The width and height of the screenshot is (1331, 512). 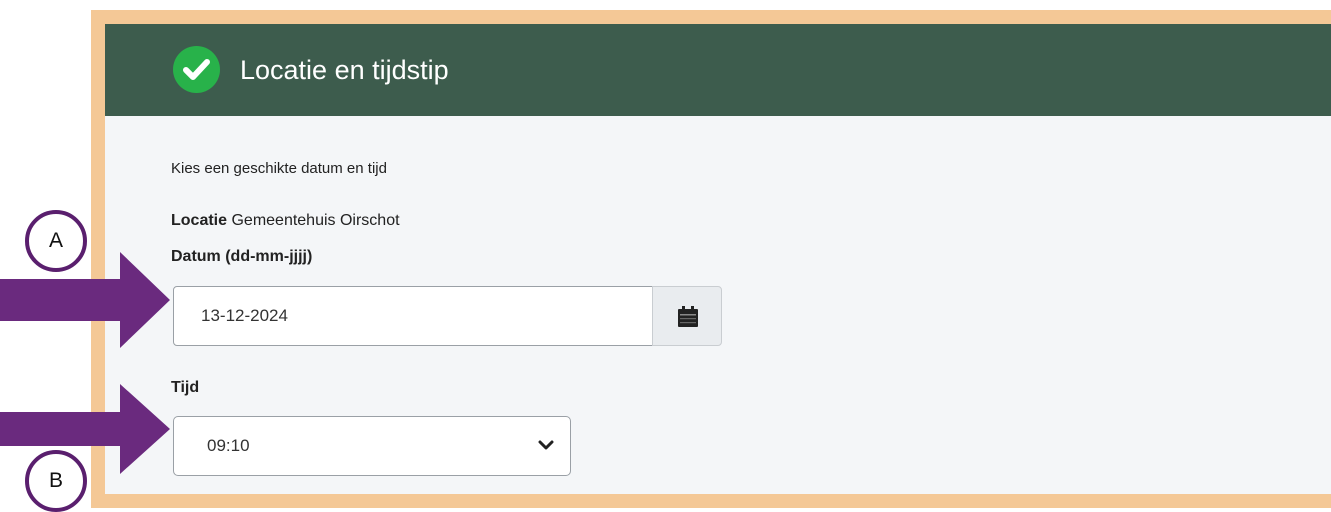 I want to click on calendar-button, so click(x=687, y=316).